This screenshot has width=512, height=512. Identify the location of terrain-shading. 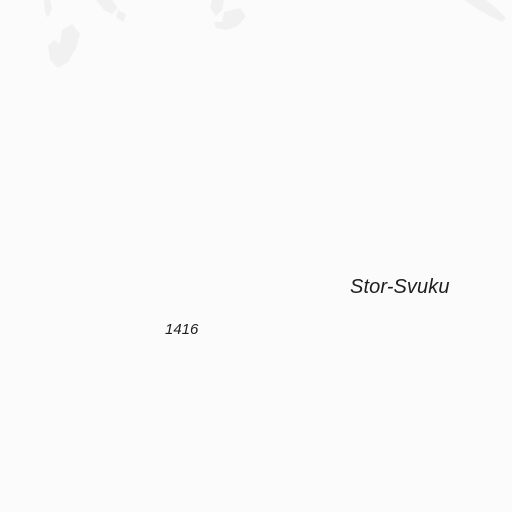
(275, 34).